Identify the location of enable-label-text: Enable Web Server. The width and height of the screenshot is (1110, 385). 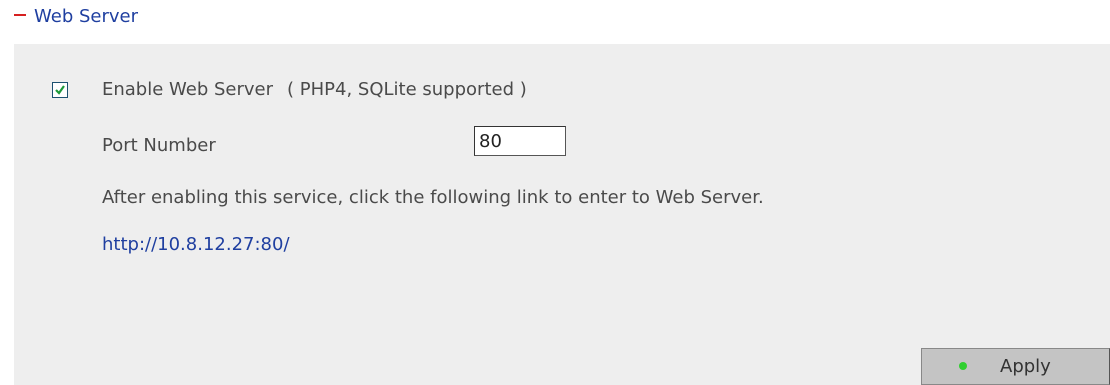
(188, 89).